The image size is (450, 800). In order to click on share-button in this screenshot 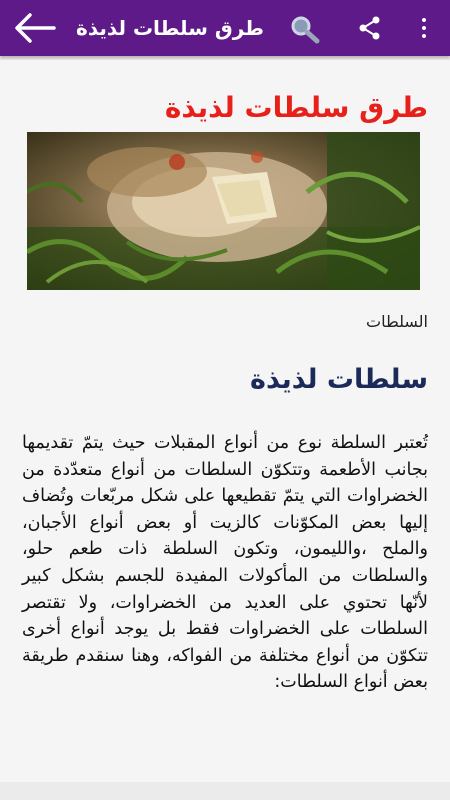, I will do `click(370, 28)`.